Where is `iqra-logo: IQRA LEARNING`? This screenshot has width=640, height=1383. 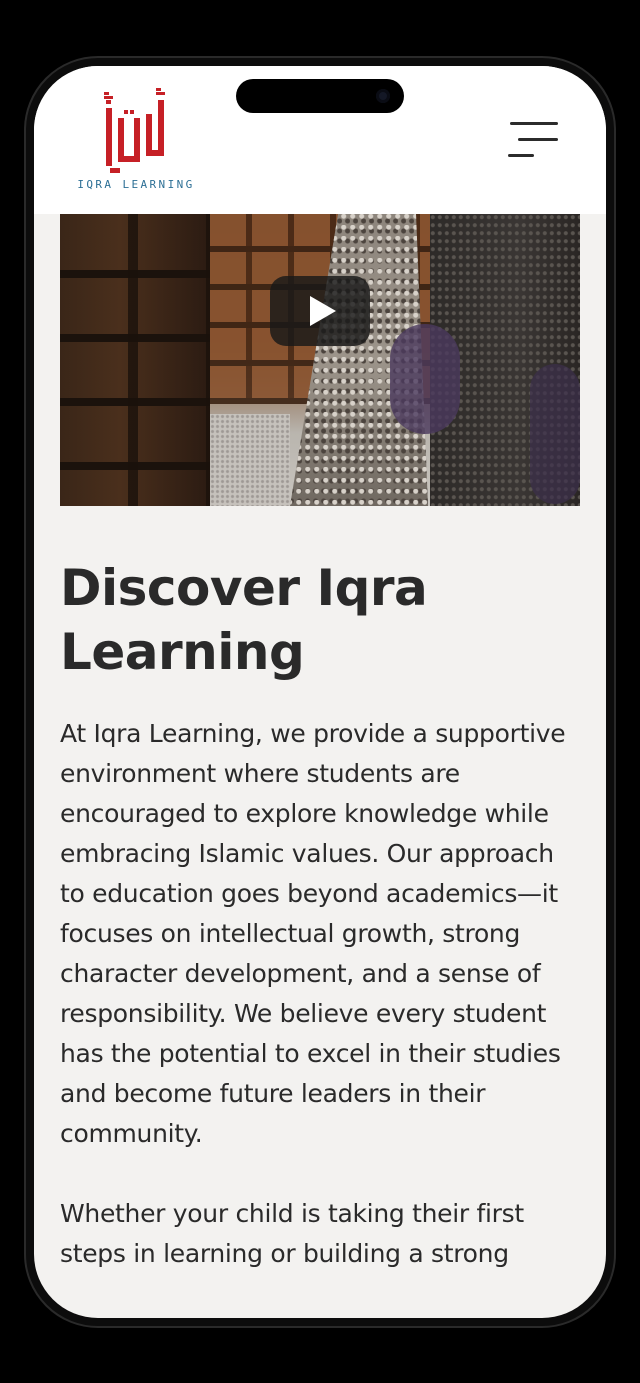
iqra-logo: IQRA LEARNING is located at coordinates (136, 140).